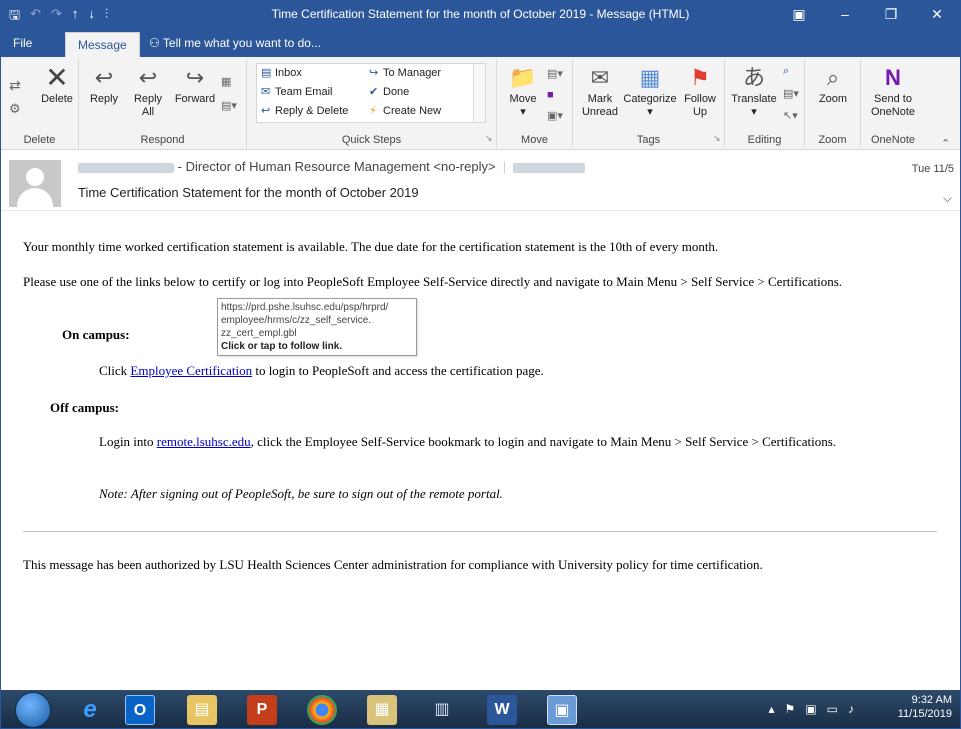 This screenshot has width=961, height=729. I want to click on collapse-ribbon-icon: ⌃, so click(945, 143).